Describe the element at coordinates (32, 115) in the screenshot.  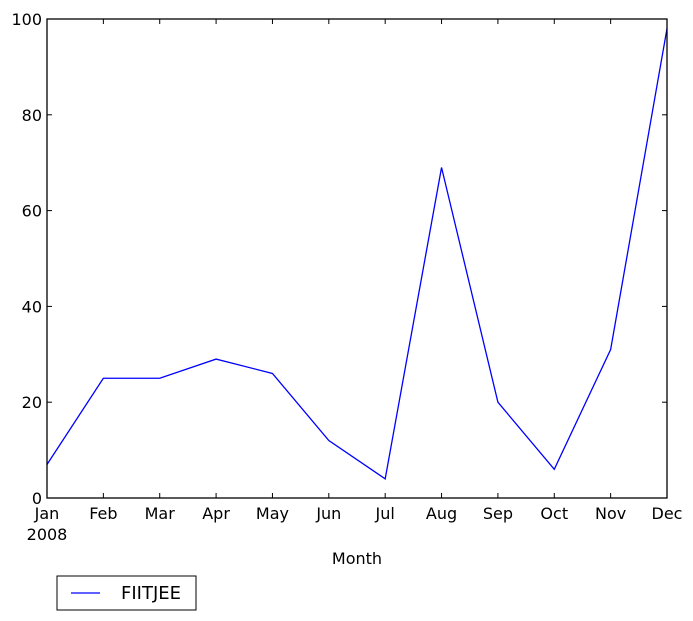
I see `y-tick-label: 80` at that location.